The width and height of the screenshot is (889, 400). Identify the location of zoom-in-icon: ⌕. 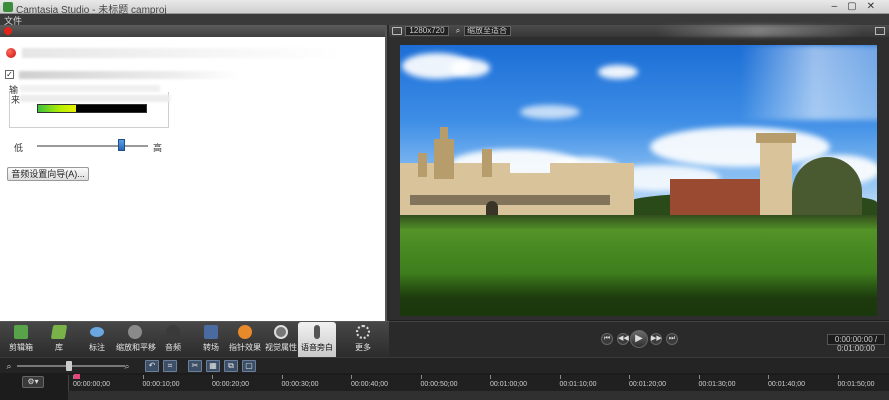
(127, 366).